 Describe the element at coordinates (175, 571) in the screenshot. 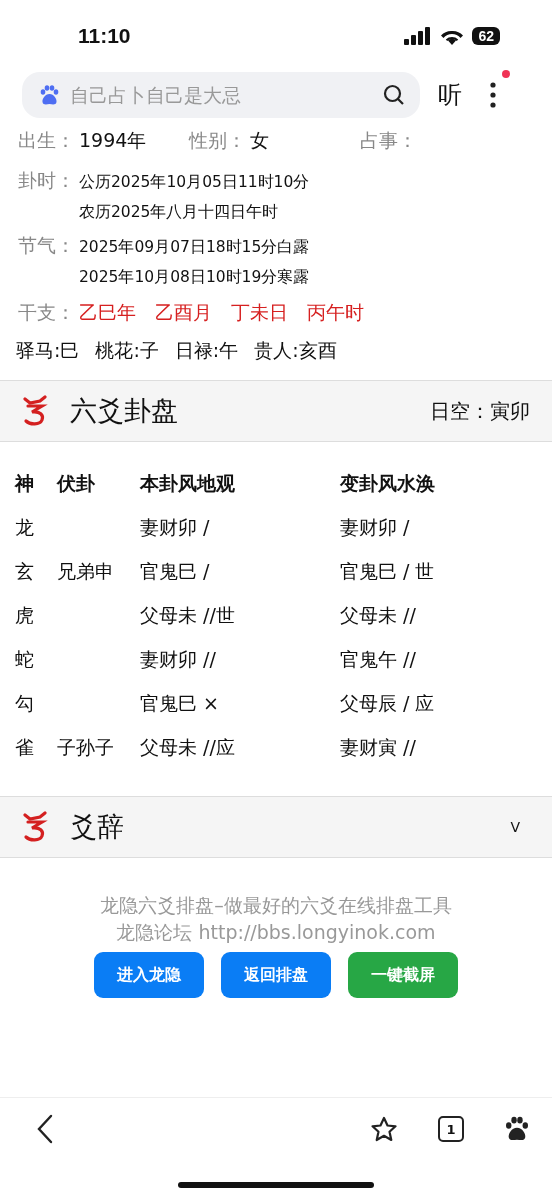

I see `table-cell-text: 官鬼巳 /` at that location.